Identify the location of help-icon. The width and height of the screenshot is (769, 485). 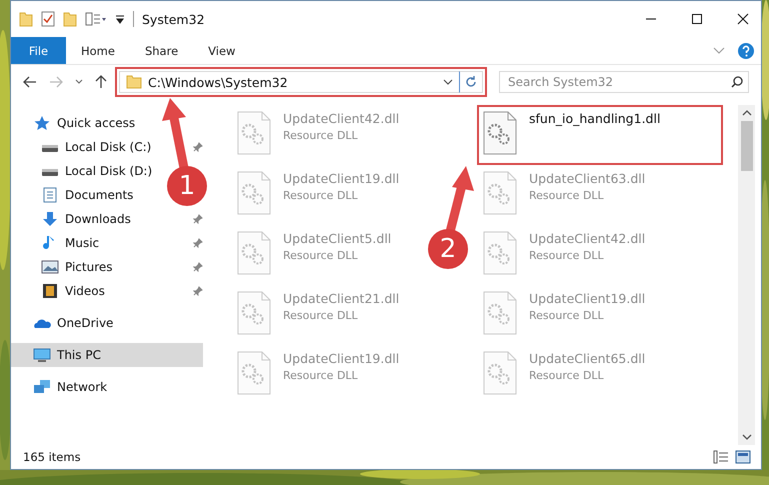
(746, 51).